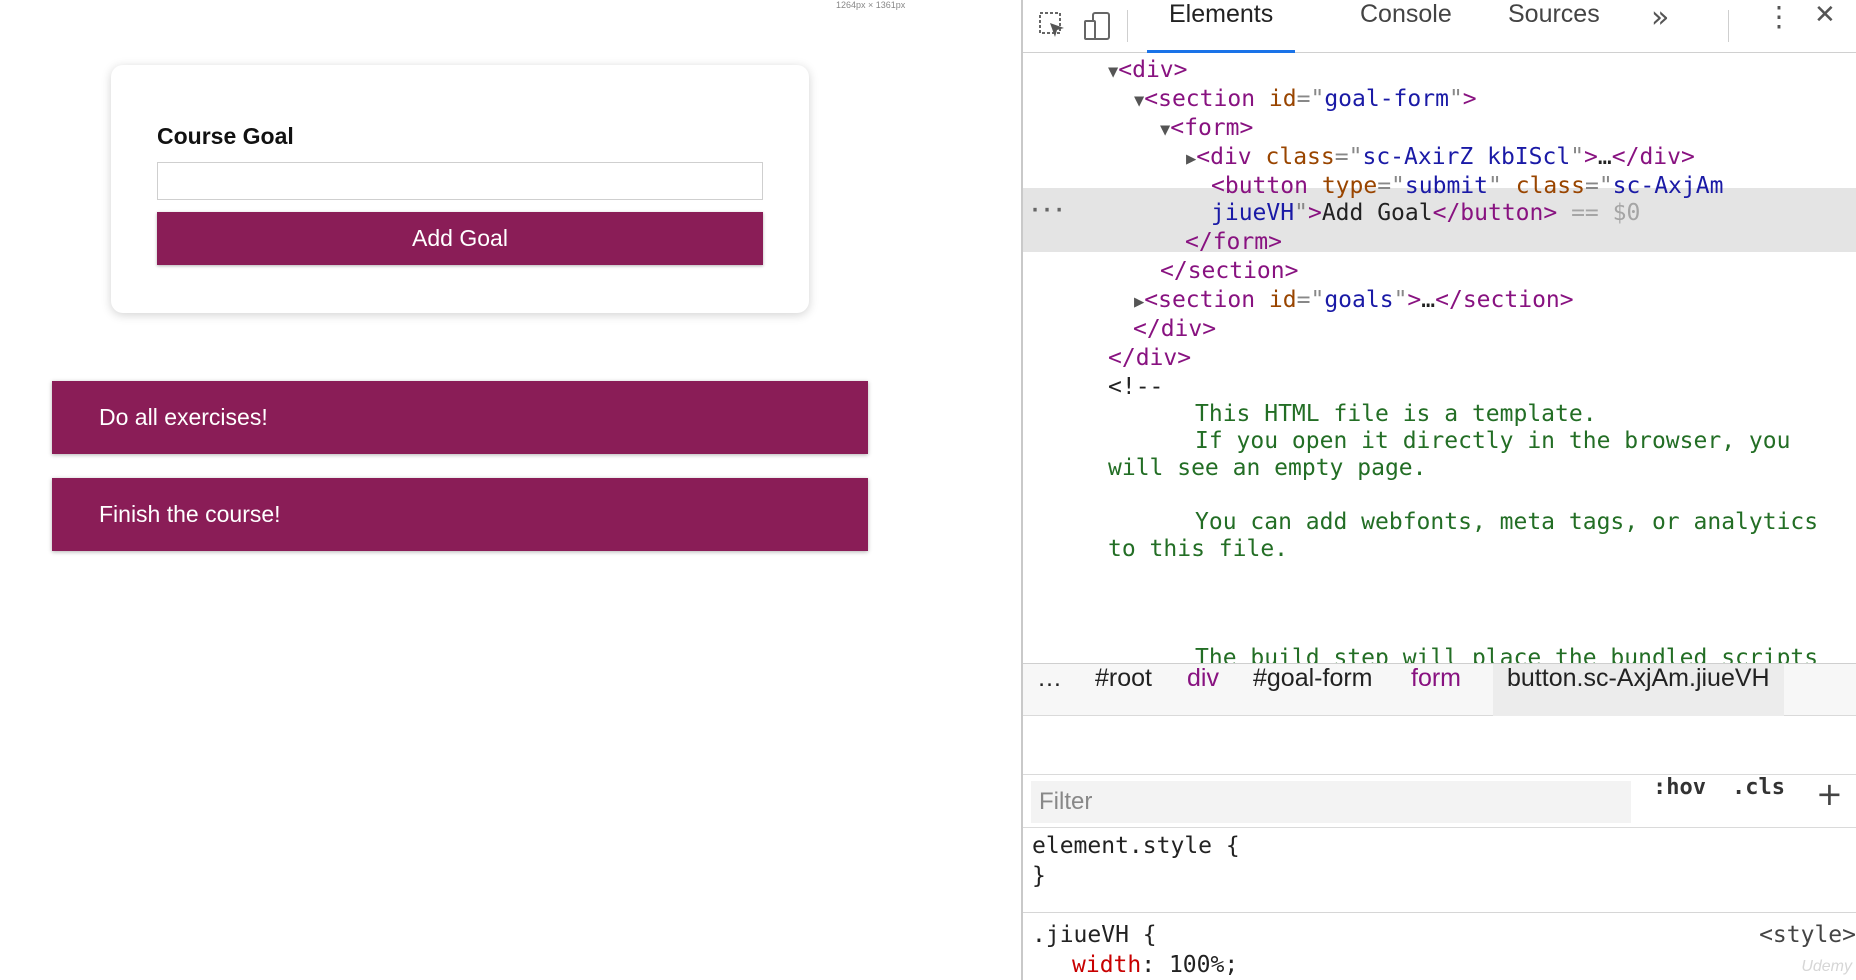  Describe the element at coordinates (1206, 128) in the screenshot. I see `dom-node-form: ▼<form>` at that location.